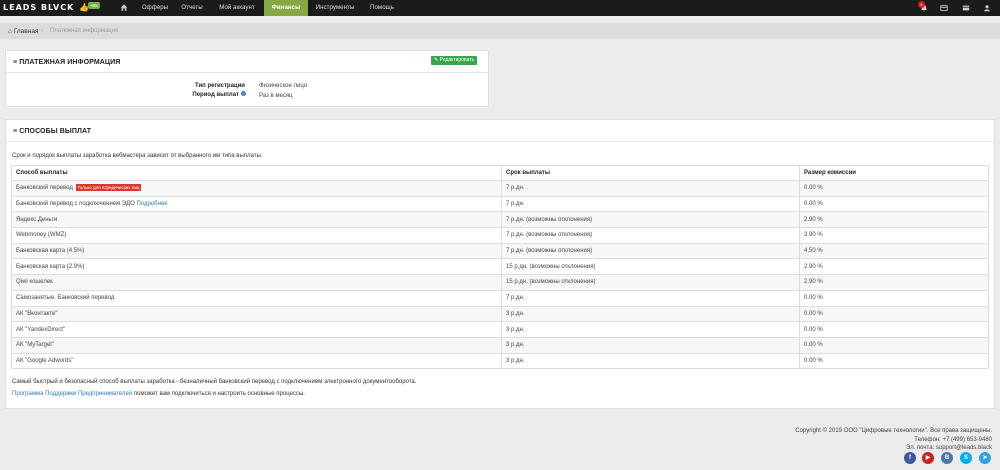  What do you see at coordinates (256, 235) in the screenshot?
I see `method-cell: Webmoney (WMZ)` at bounding box center [256, 235].